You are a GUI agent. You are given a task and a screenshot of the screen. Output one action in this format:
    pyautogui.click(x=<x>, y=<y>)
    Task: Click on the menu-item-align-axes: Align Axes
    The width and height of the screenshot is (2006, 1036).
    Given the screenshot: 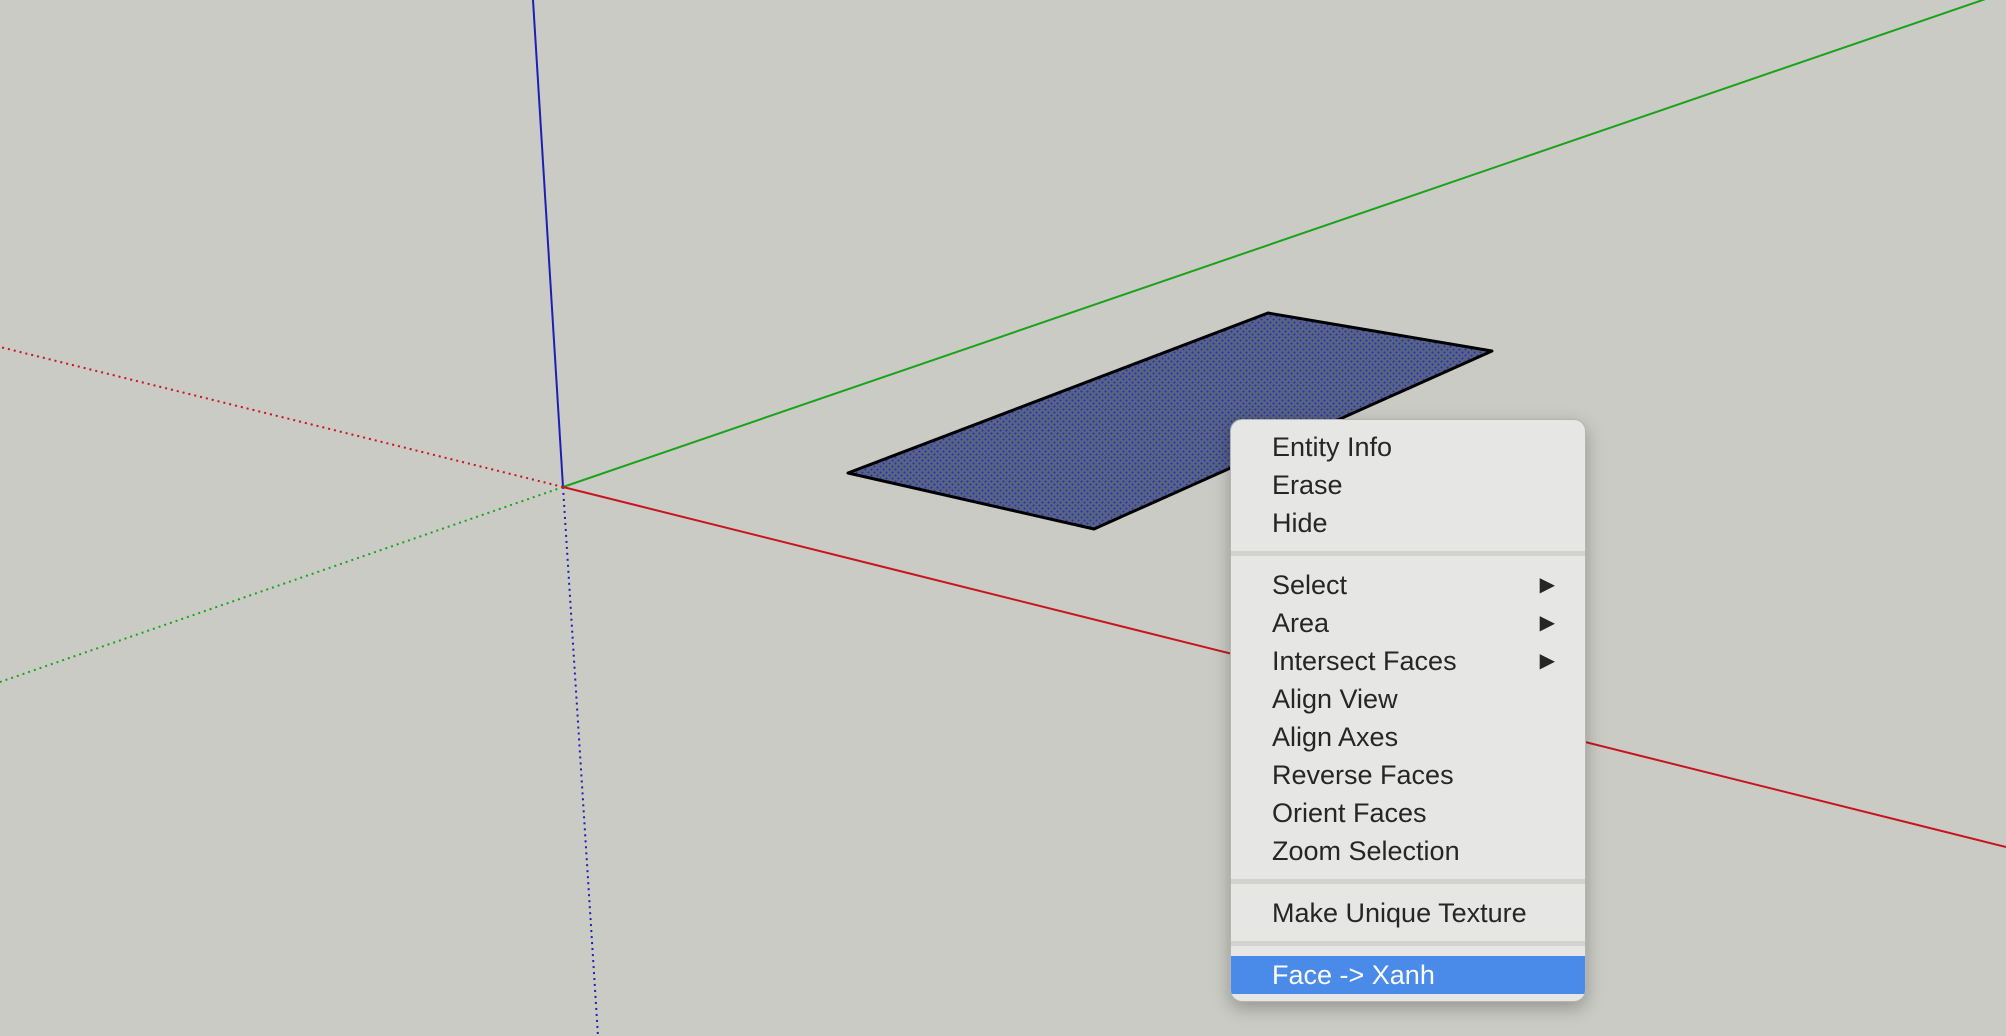 What is the action you would take?
    pyautogui.click(x=1408, y=737)
    